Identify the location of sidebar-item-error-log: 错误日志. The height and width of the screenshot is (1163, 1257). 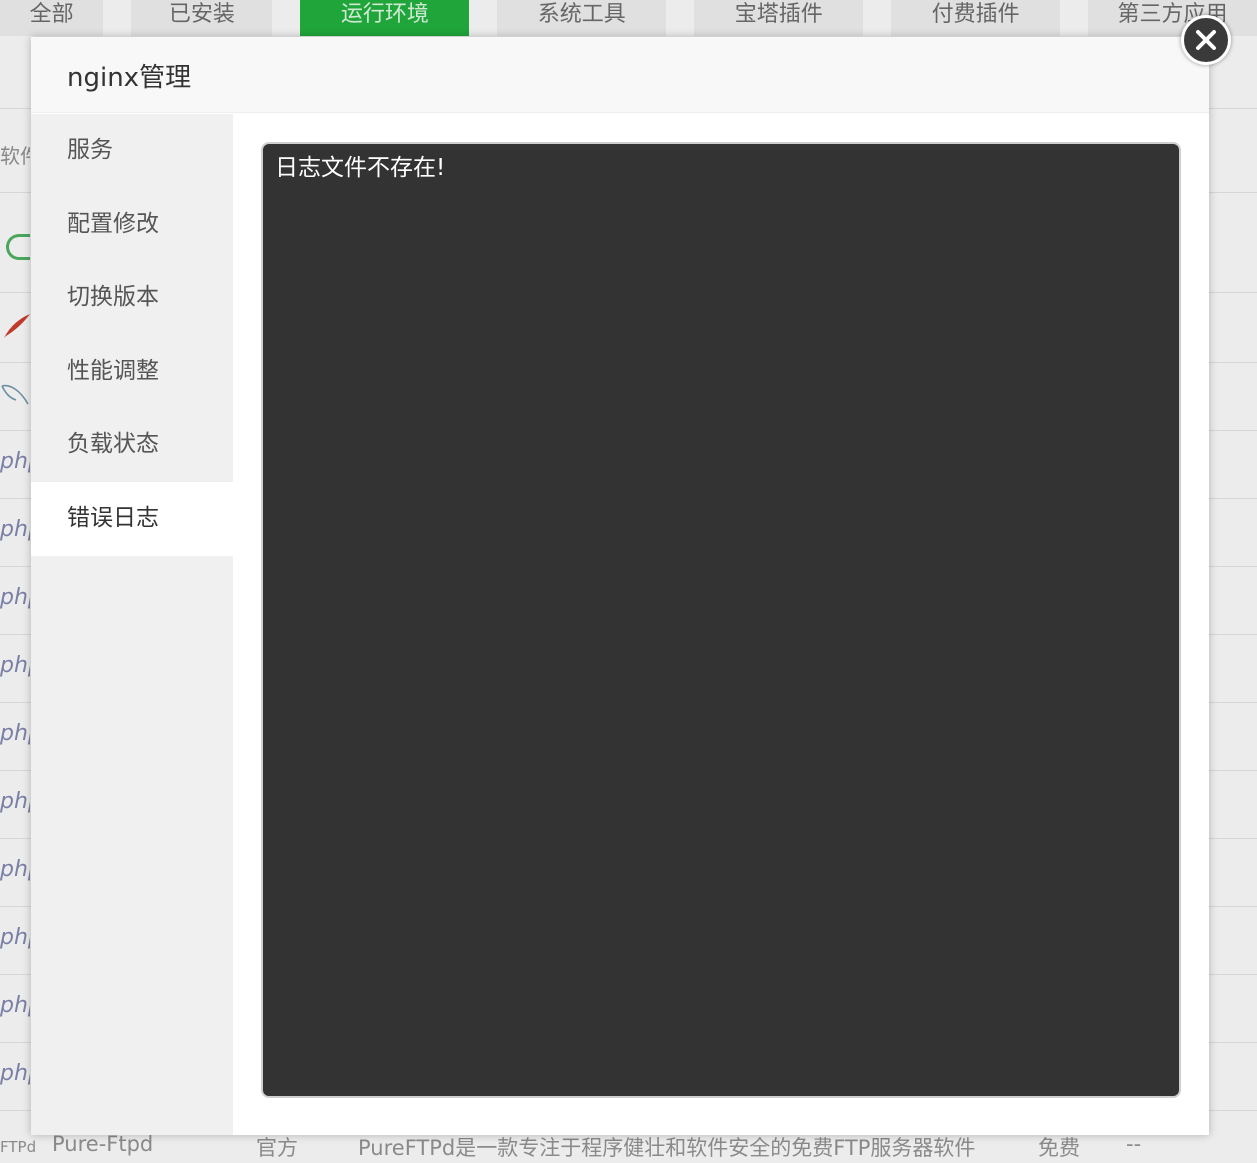
(132, 518).